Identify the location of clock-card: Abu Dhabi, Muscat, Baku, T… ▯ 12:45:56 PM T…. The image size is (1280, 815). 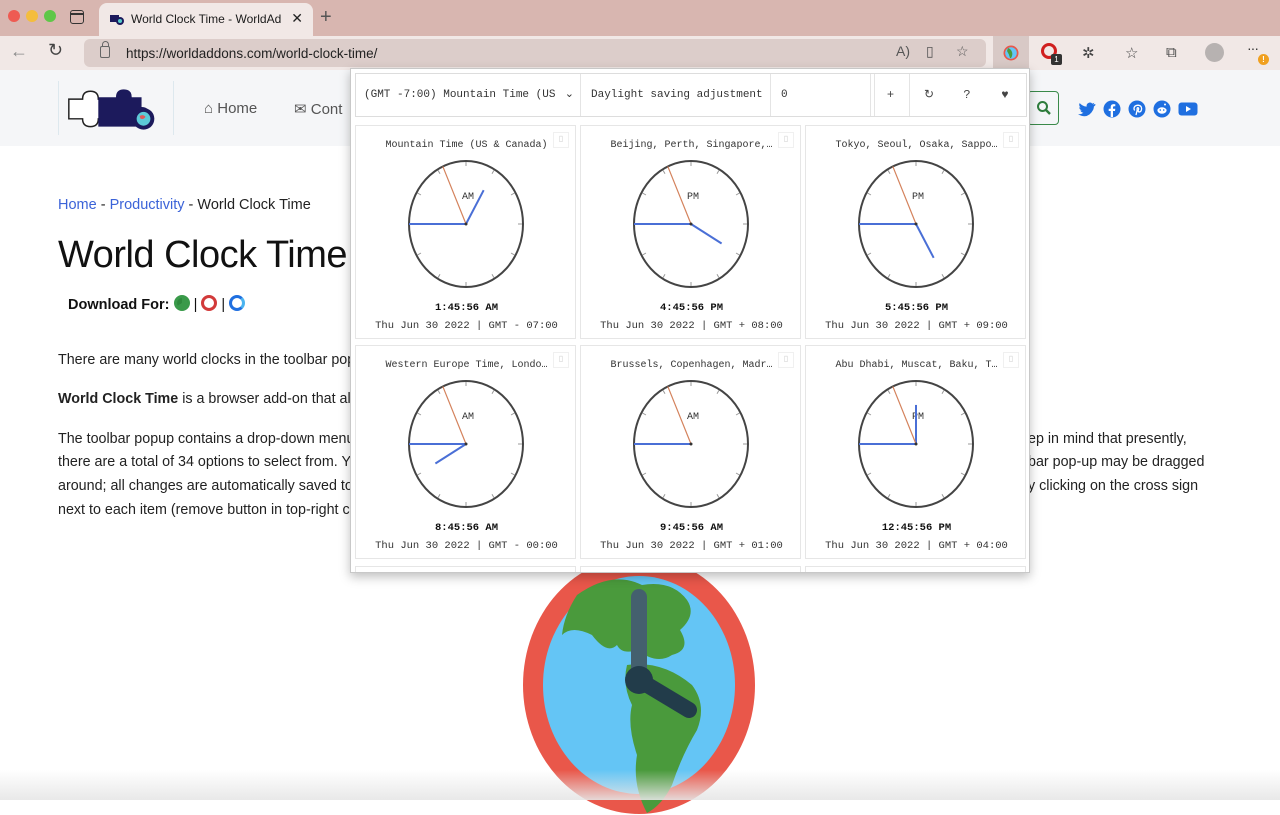
(915, 452).